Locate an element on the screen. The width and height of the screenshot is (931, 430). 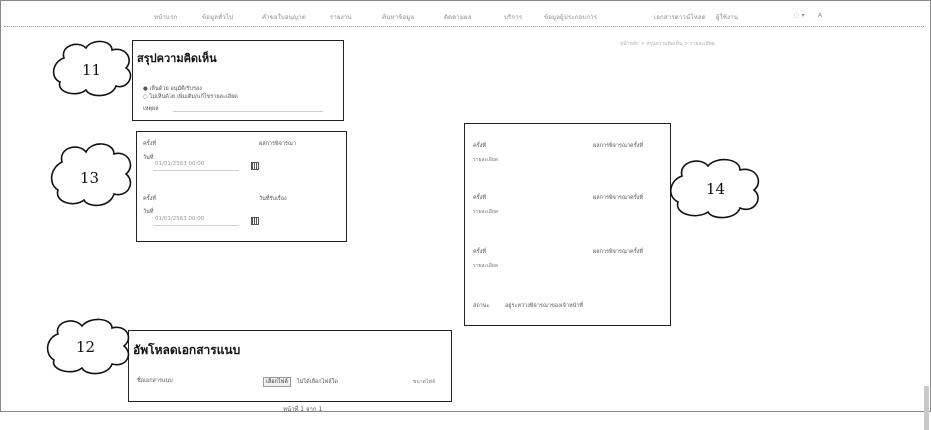
nav-item: ค้นหาข้อมูล is located at coordinates (398, 17).